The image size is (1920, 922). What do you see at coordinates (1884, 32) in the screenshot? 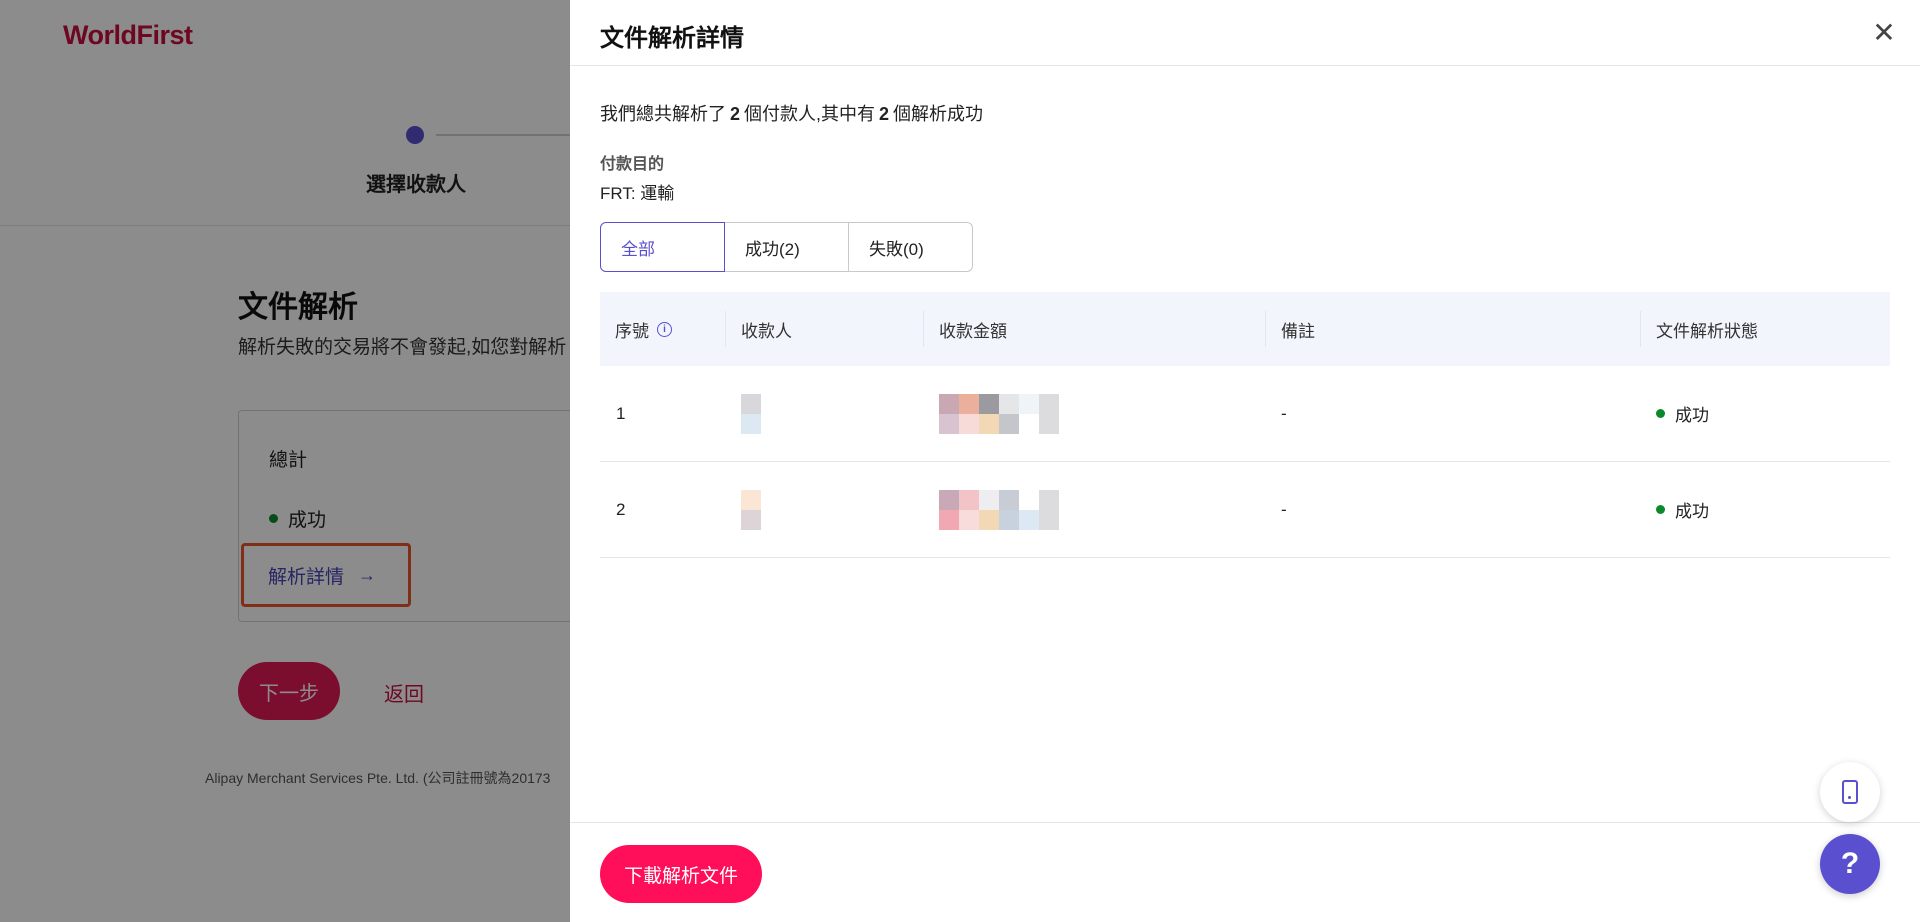
I see `close-icon: ✕` at bounding box center [1884, 32].